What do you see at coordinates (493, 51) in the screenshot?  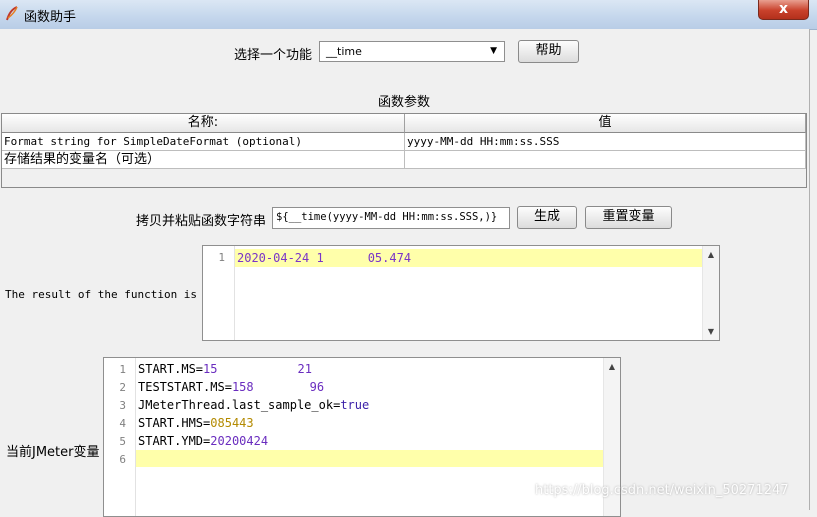 I see `chevron-down-icon: ▼` at bounding box center [493, 51].